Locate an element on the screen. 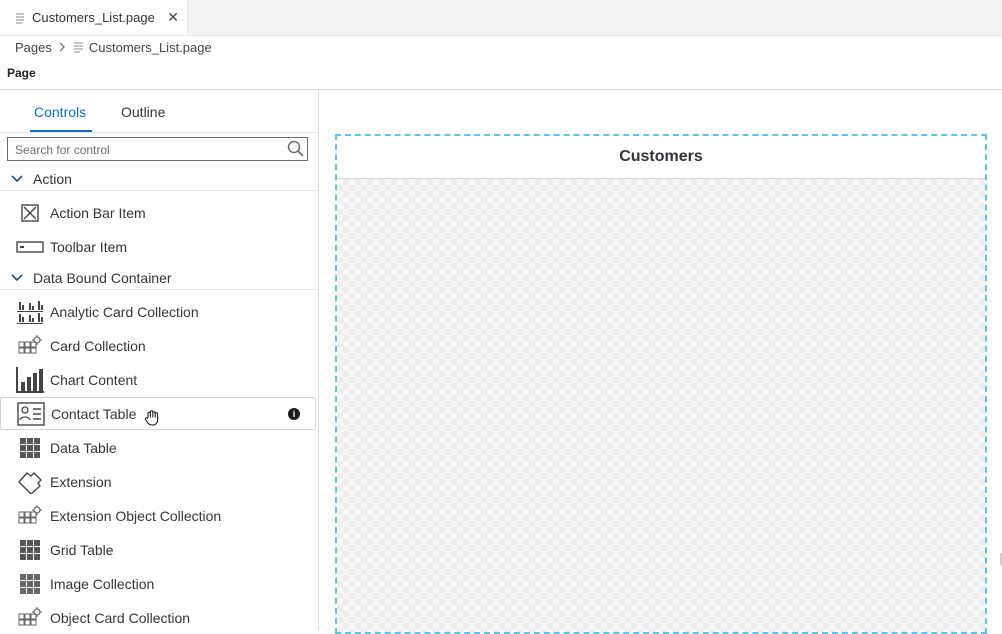  info-icon: i is located at coordinates (294, 414).